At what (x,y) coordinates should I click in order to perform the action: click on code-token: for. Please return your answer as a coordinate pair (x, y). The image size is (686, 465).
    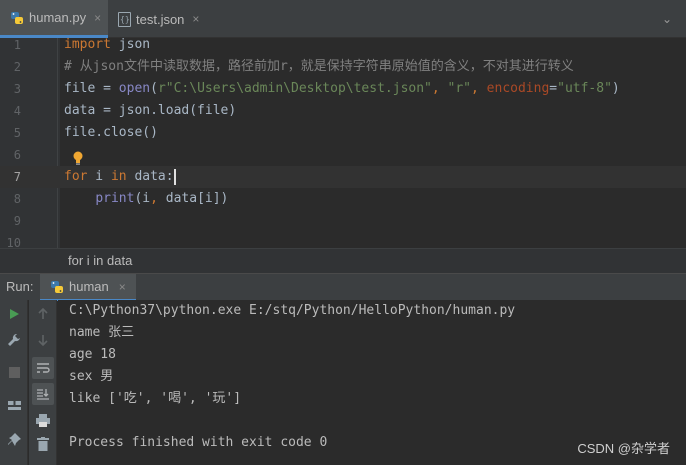
    Looking at the image, I should click on (76, 176).